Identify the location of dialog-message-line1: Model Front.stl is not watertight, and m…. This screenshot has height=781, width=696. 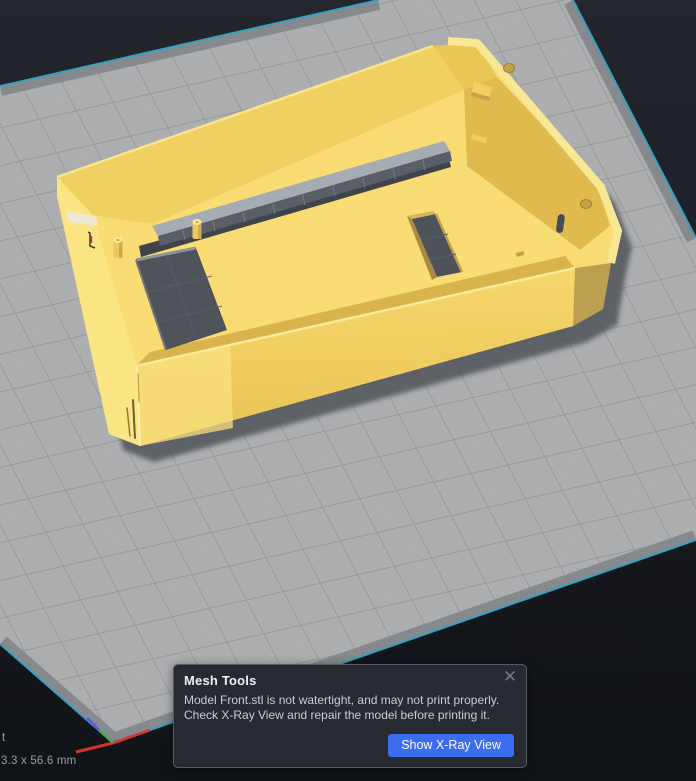
(342, 700).